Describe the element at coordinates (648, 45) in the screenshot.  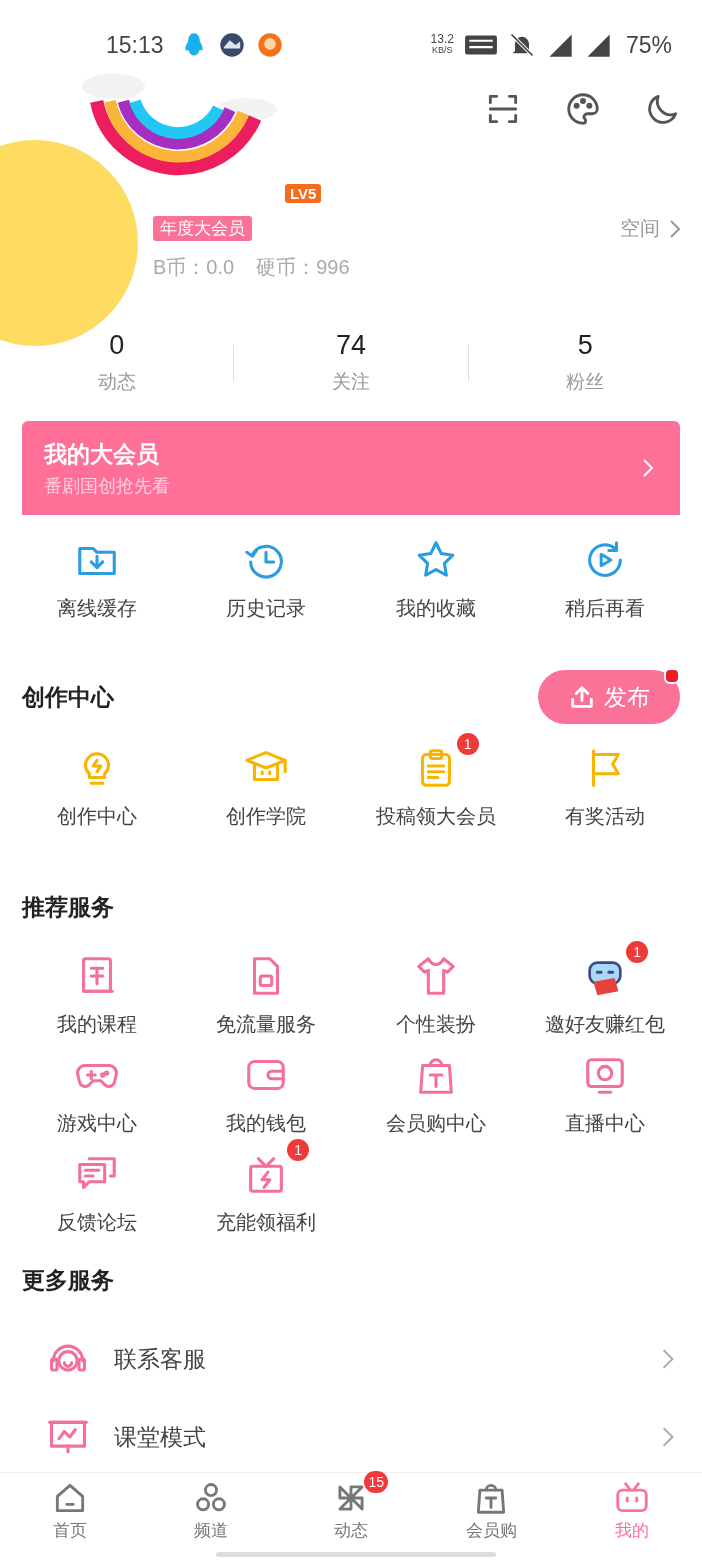
I see `battery-level: 75%` at that location.